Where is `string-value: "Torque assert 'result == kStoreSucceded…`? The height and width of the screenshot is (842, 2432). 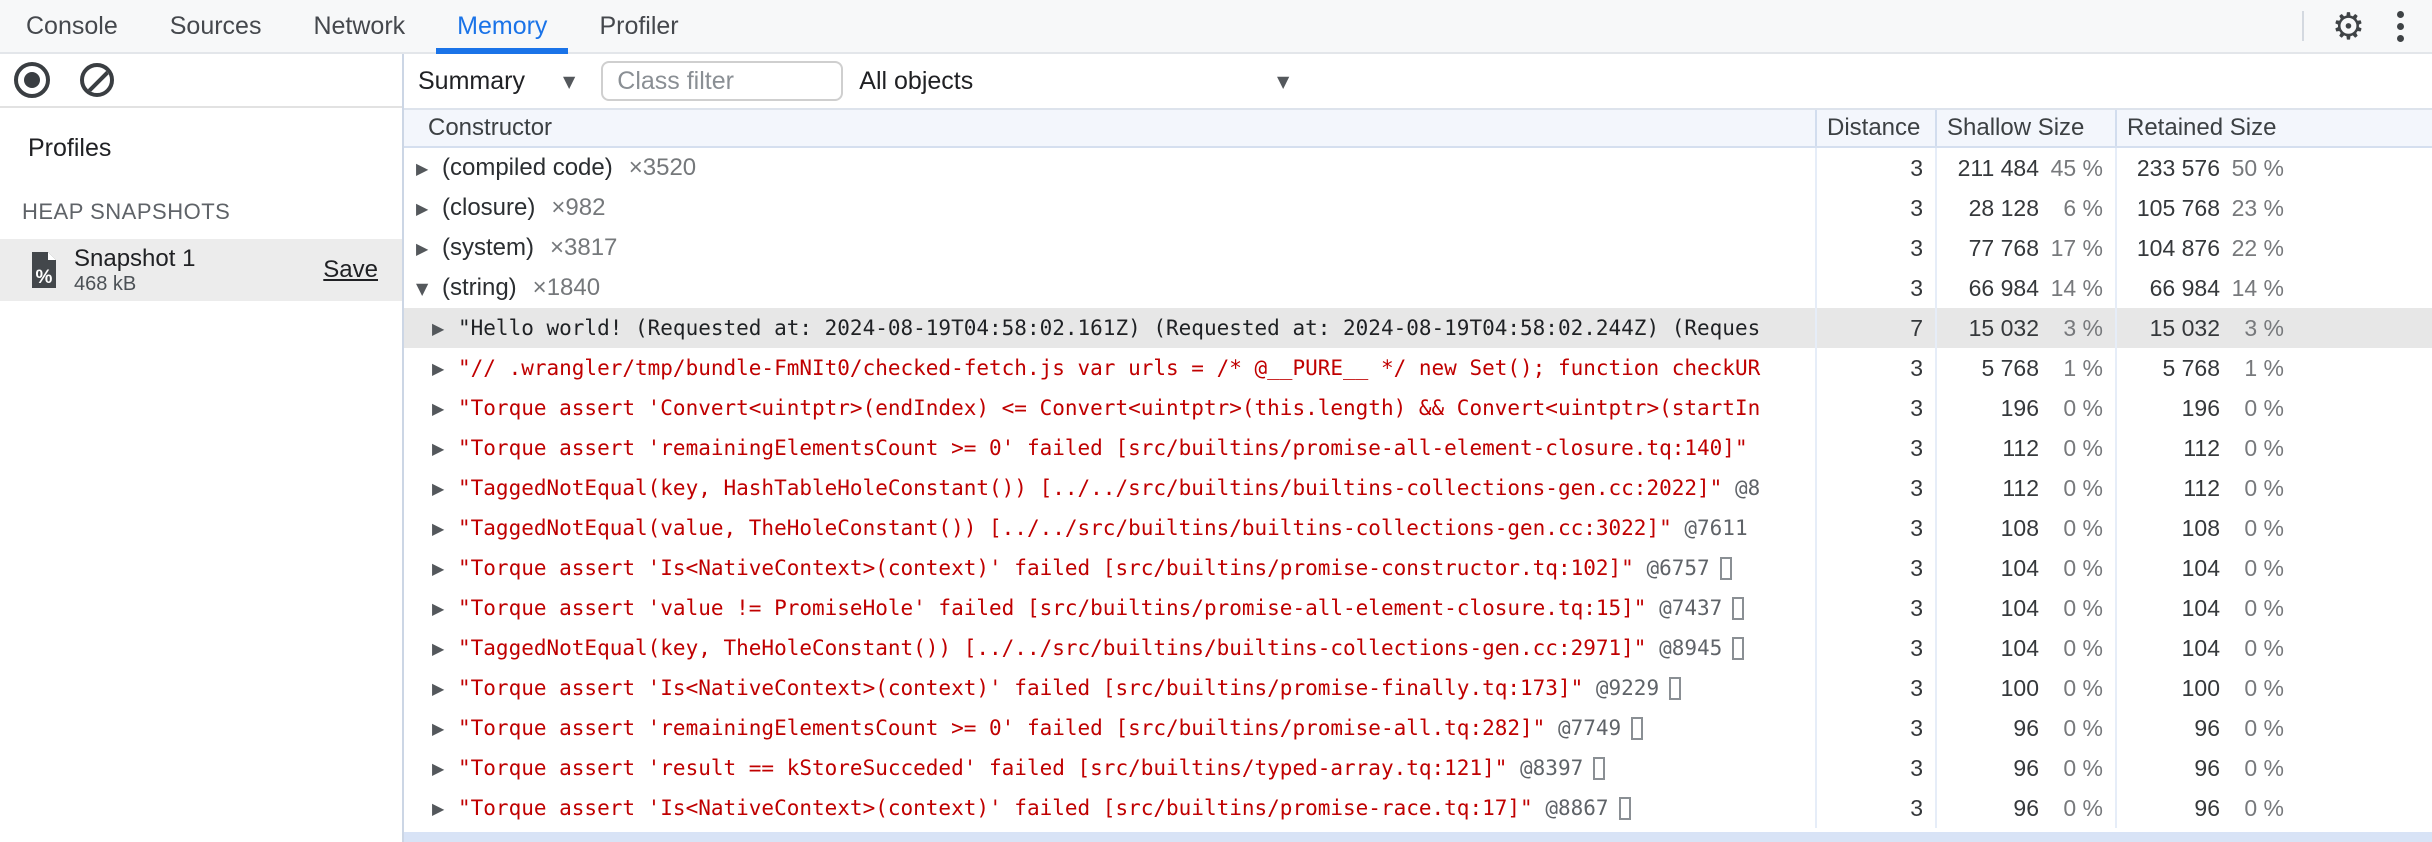 string-value: "Torque assert 'result == kStoreSucceded… is located at coordinates (983, 768).